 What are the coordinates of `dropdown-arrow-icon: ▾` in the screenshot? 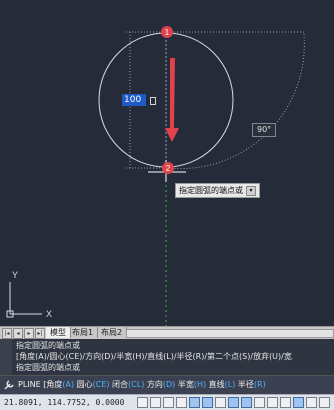 It's located at (251, 191).